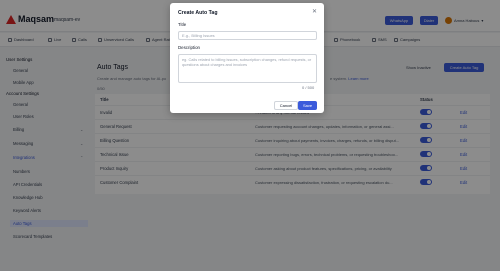 The image size is (500, 271). What do you see at coordinates (307, 105) in the screenshot?
I see `save-button: Save` at bounding box center [307, 105].